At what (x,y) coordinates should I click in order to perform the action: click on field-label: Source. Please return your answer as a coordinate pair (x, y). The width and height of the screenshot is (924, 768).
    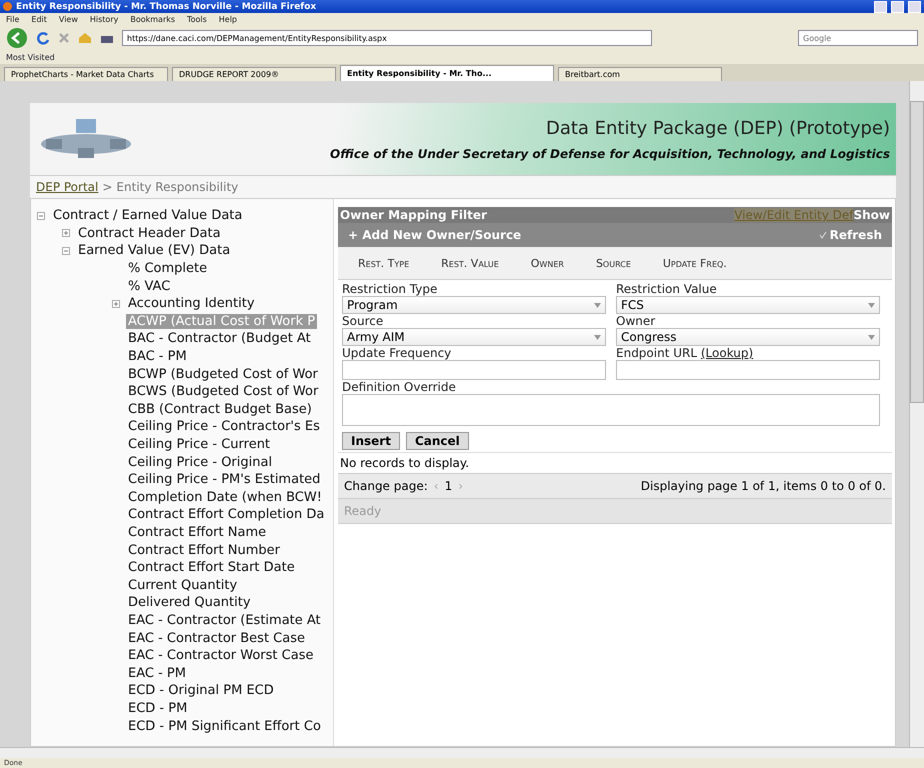
    Looking at the image, I should click on (363, 321).